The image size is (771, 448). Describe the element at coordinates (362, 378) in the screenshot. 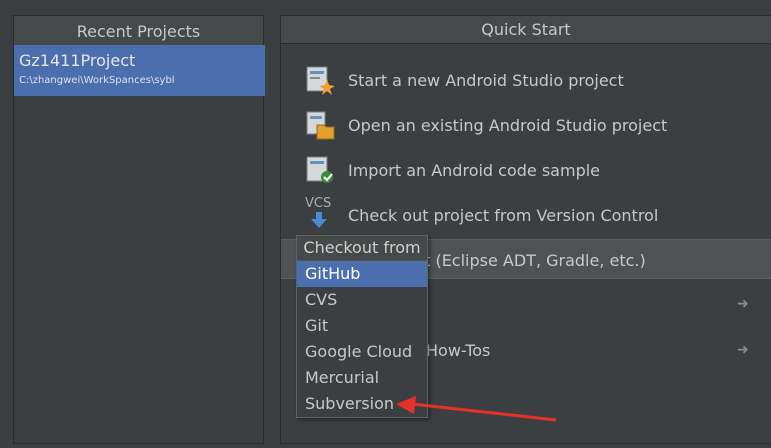

I see `checkout-option-mercurial: Mercurial` at that location.